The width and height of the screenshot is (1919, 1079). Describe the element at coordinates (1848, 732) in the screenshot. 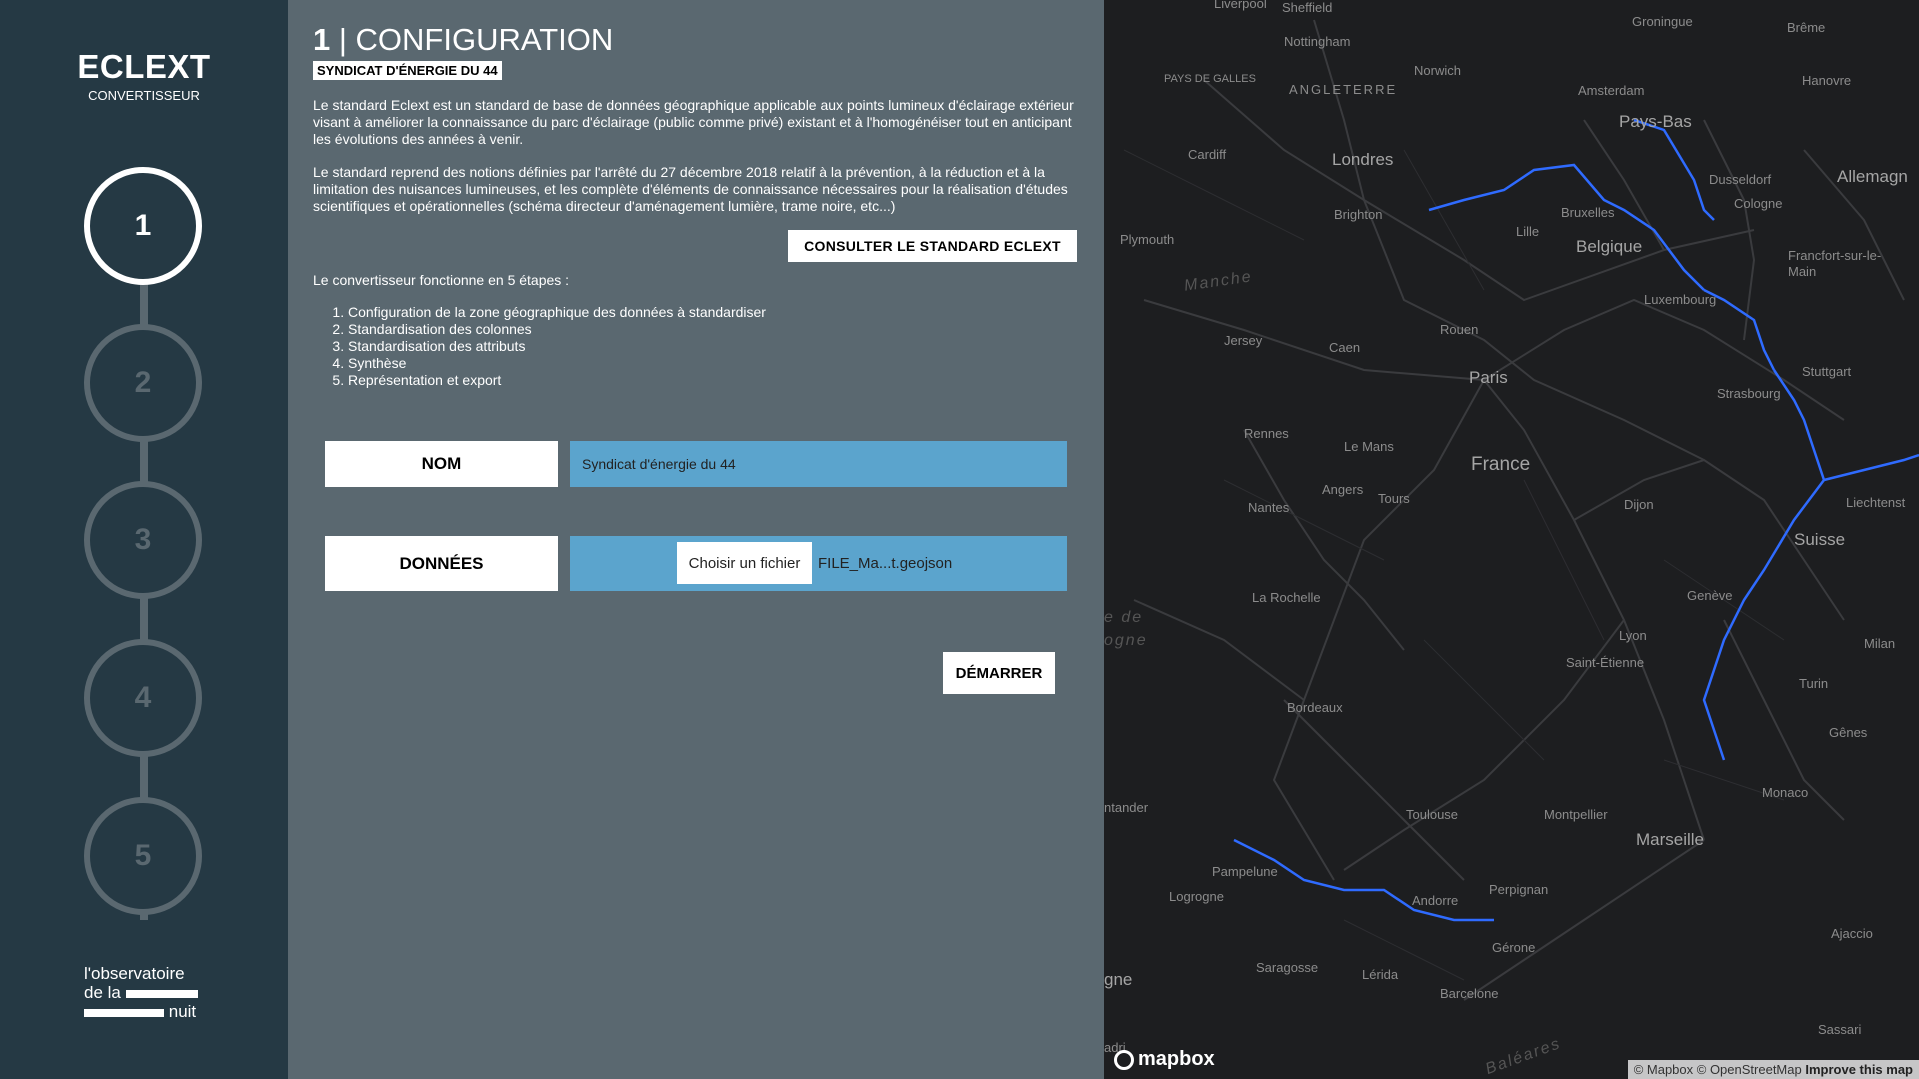

I see `map-label: Gênes` at that location.